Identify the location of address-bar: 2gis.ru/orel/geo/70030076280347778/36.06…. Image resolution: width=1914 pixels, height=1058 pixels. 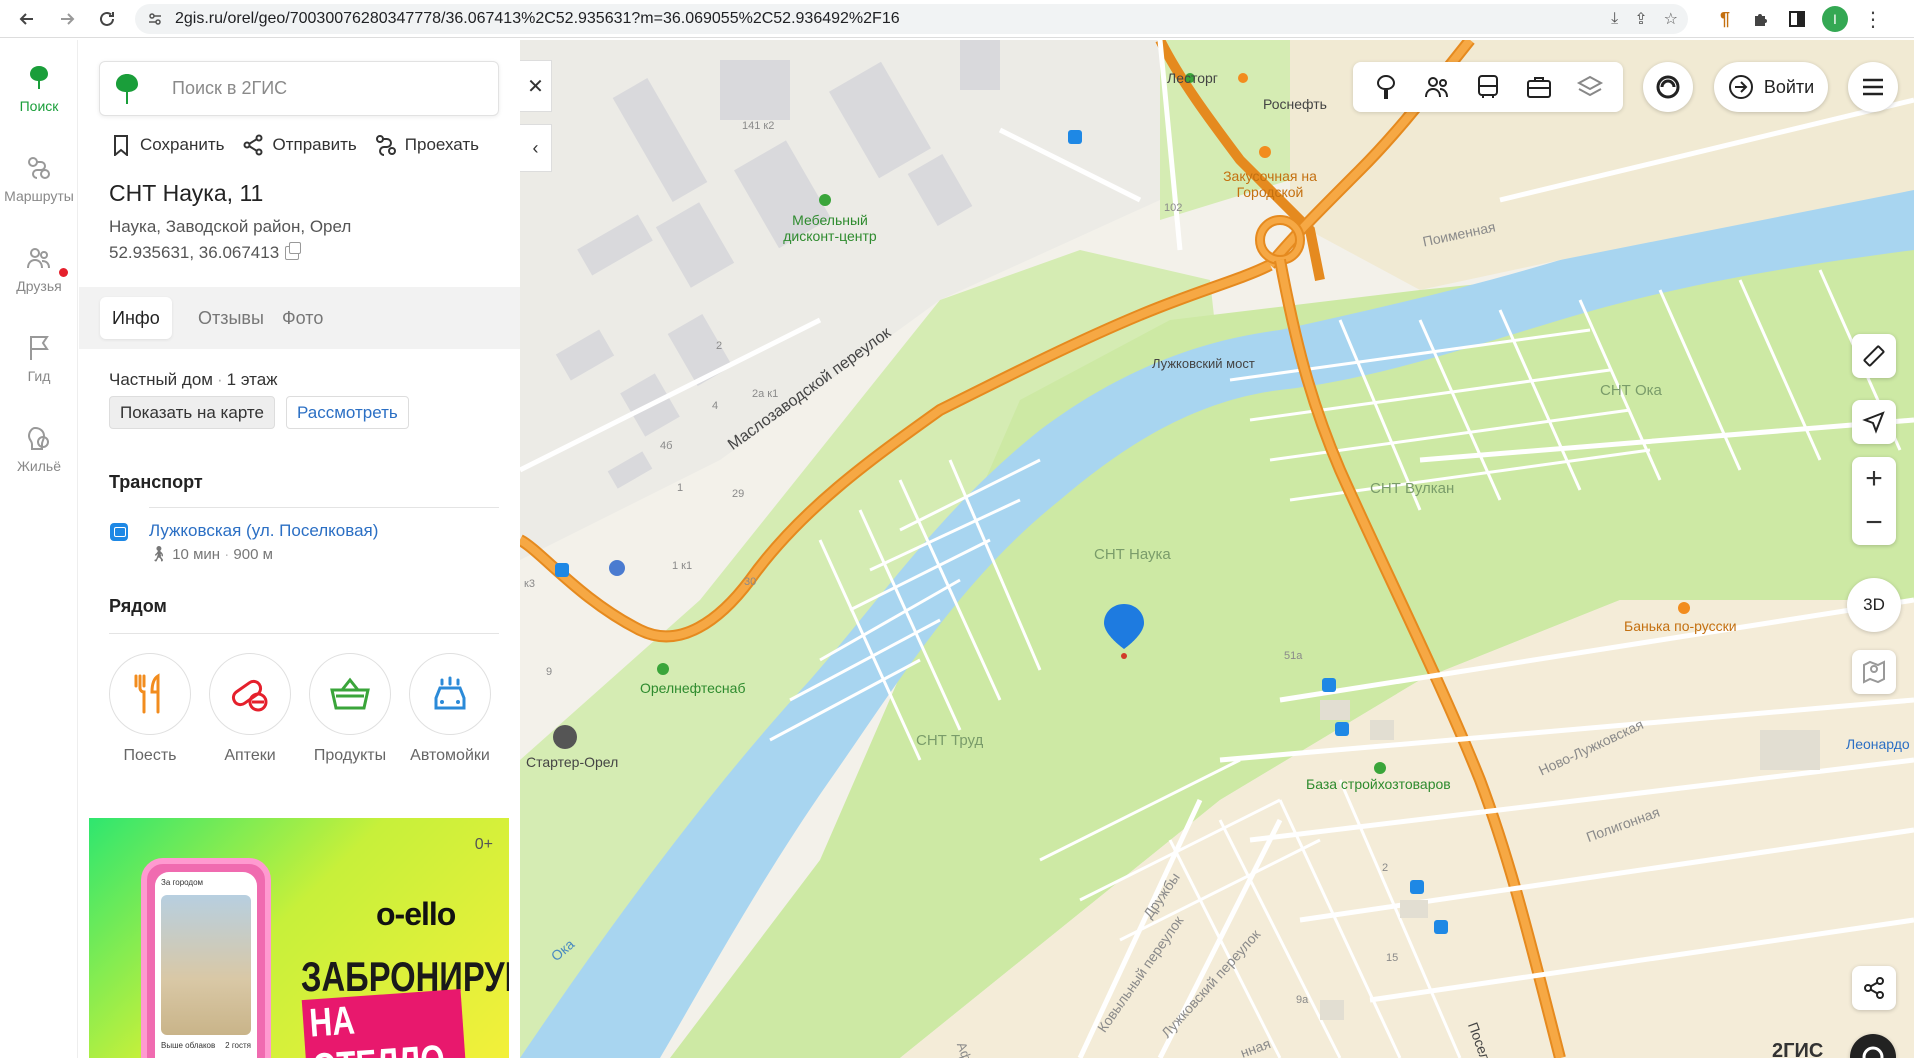
(911, 19).